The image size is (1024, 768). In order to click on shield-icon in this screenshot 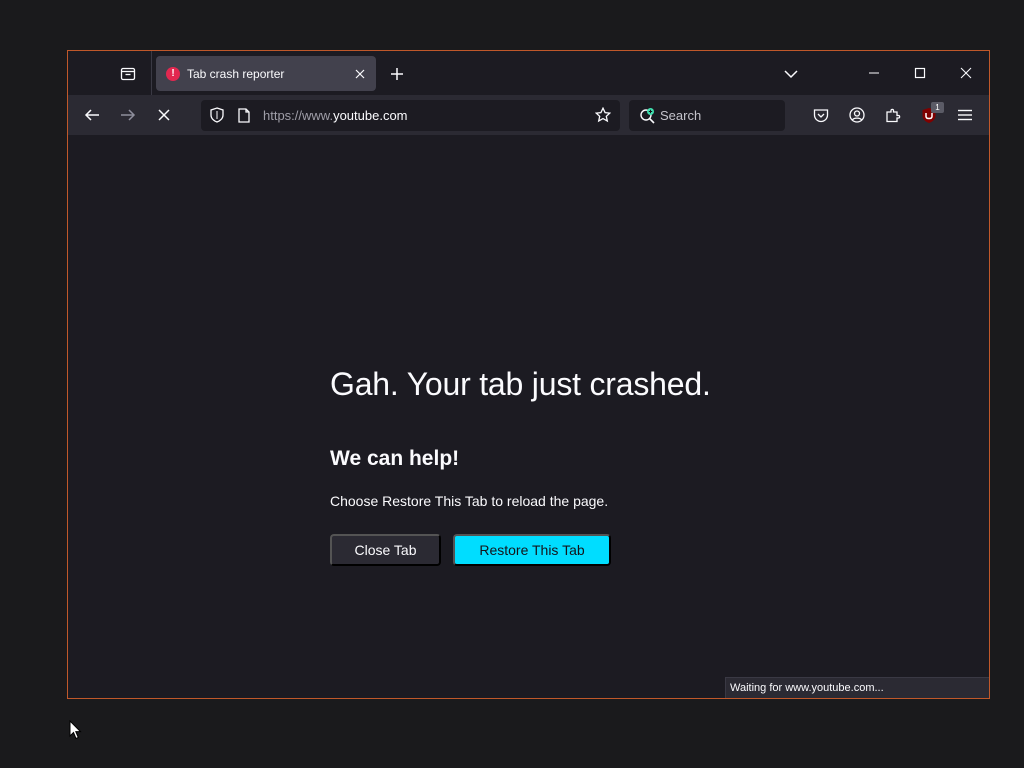, I will do `click(217, 115)`.